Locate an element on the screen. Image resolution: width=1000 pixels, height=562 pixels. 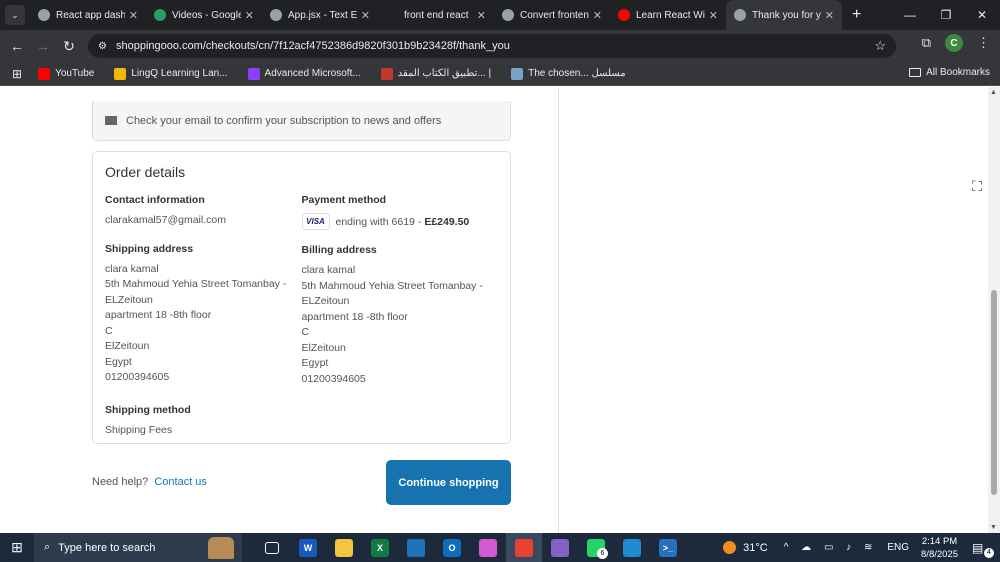
bookmark-item: The chosen... مسلسل is located at coordinates (568, 73).